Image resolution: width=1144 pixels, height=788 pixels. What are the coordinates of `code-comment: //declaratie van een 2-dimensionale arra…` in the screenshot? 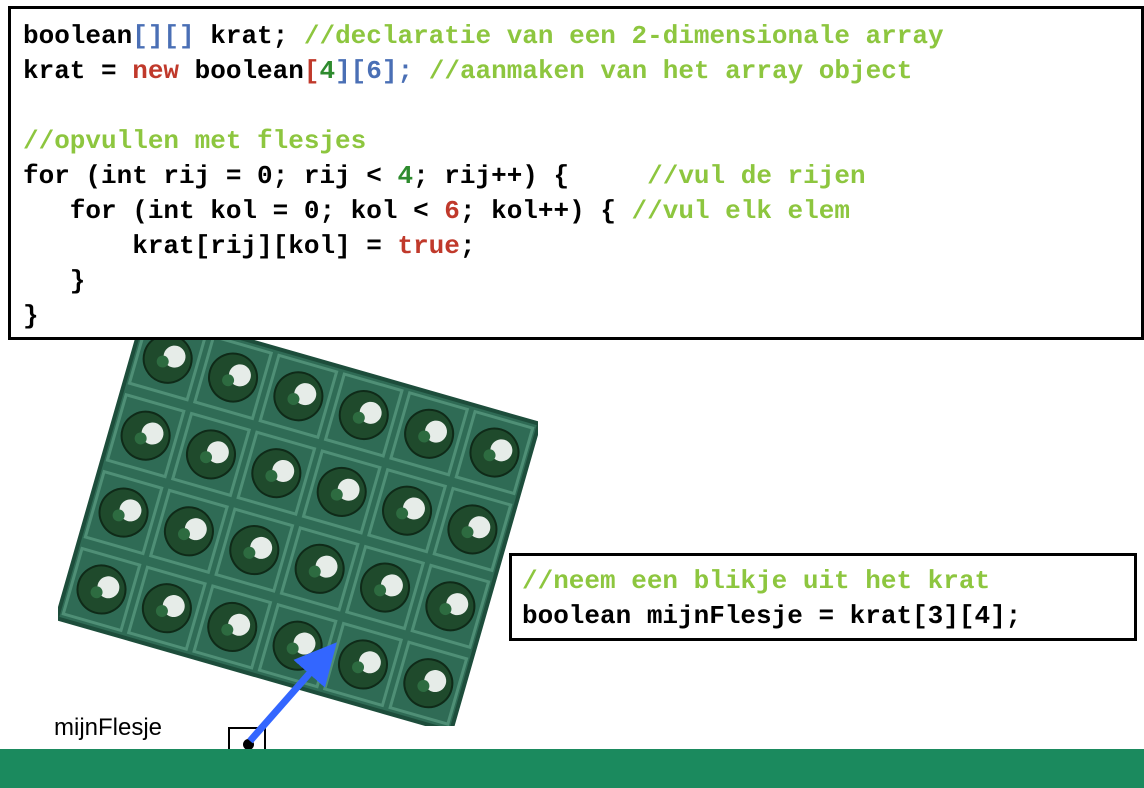 It's located at (623, 36).